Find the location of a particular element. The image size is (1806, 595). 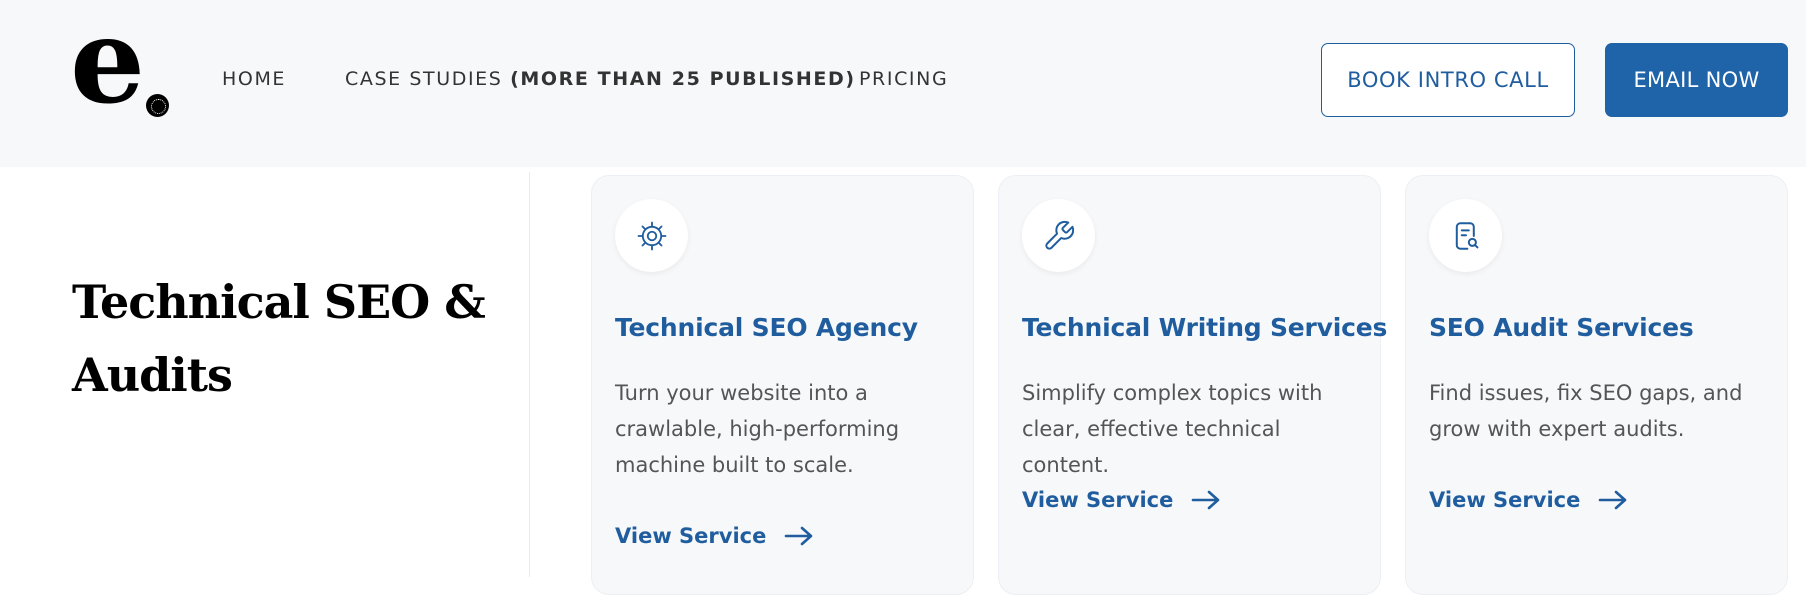

nav-case-studies: CASE STUDIES (MORE THAN 25 PUBLISHED) is located at coordinates (600, 79).